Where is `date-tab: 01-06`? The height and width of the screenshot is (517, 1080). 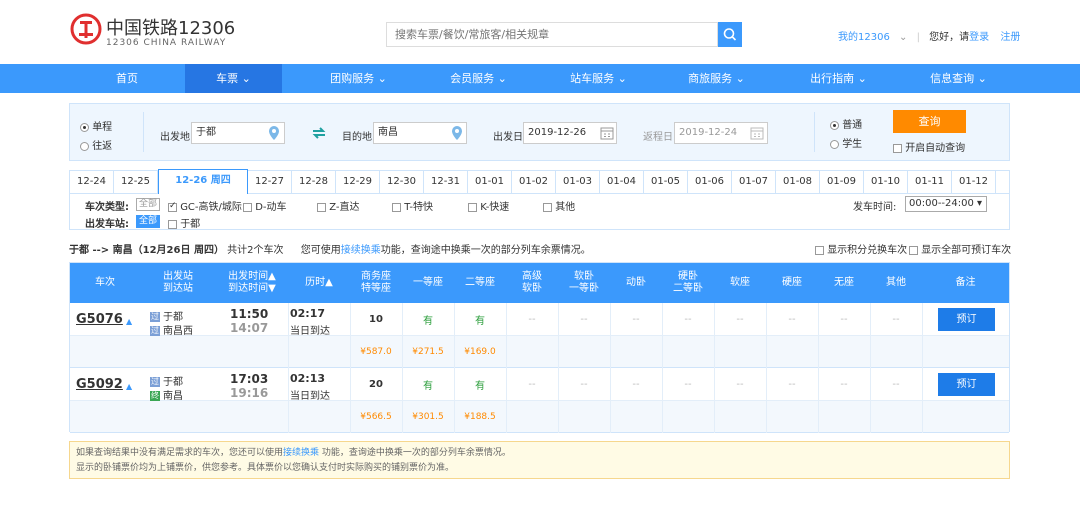 date-tab: 01-06 is located at coordinates (710, 182).